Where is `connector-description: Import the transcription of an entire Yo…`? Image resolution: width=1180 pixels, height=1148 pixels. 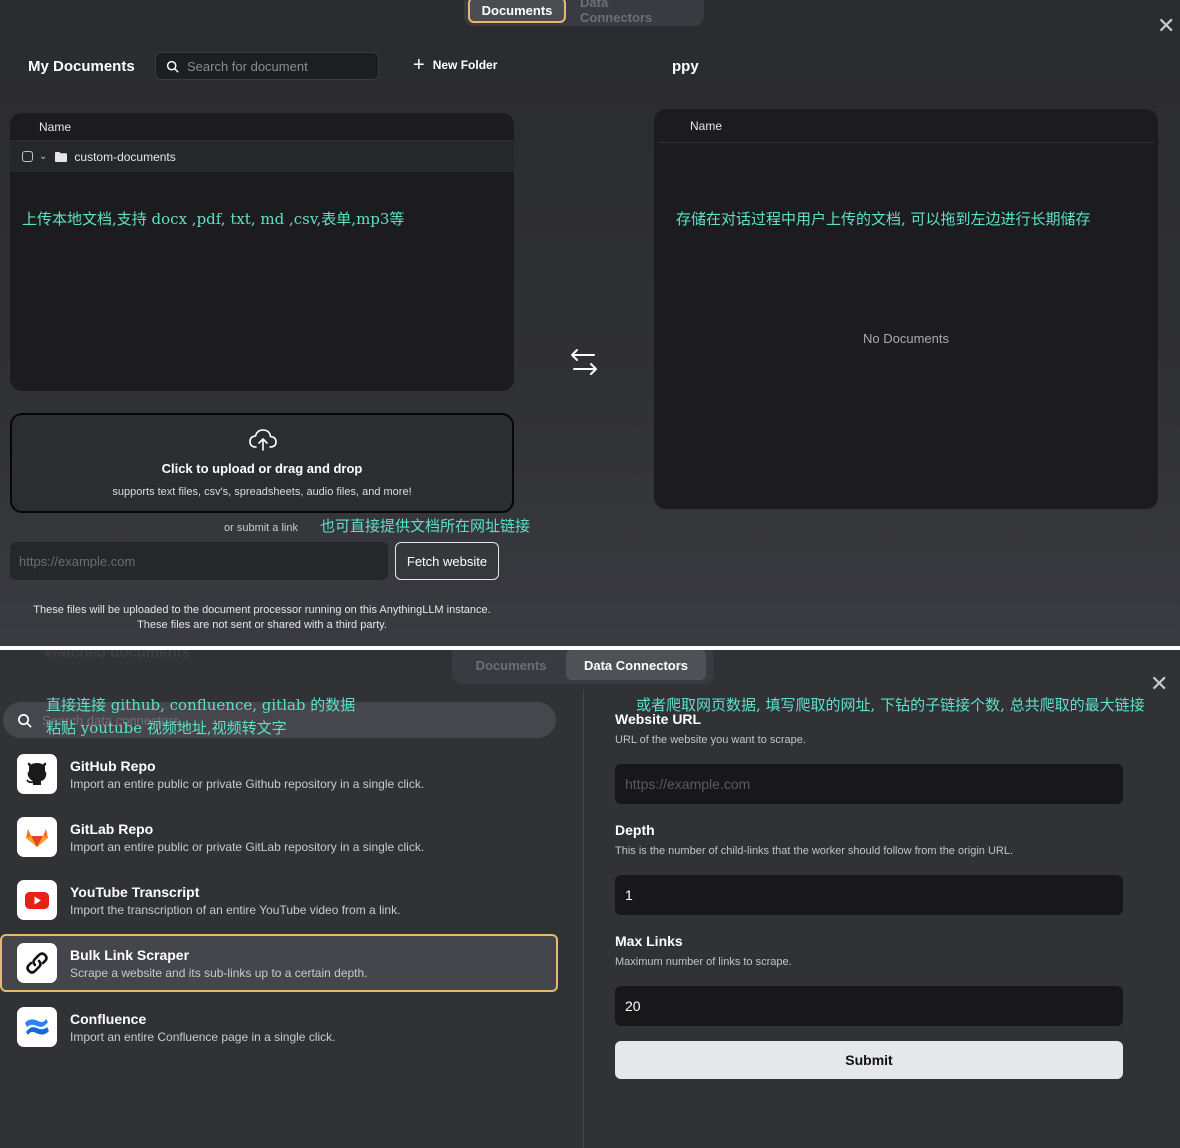 connector-description: Import the transcription of an entire Yo… is located at coordinates (235, 909).